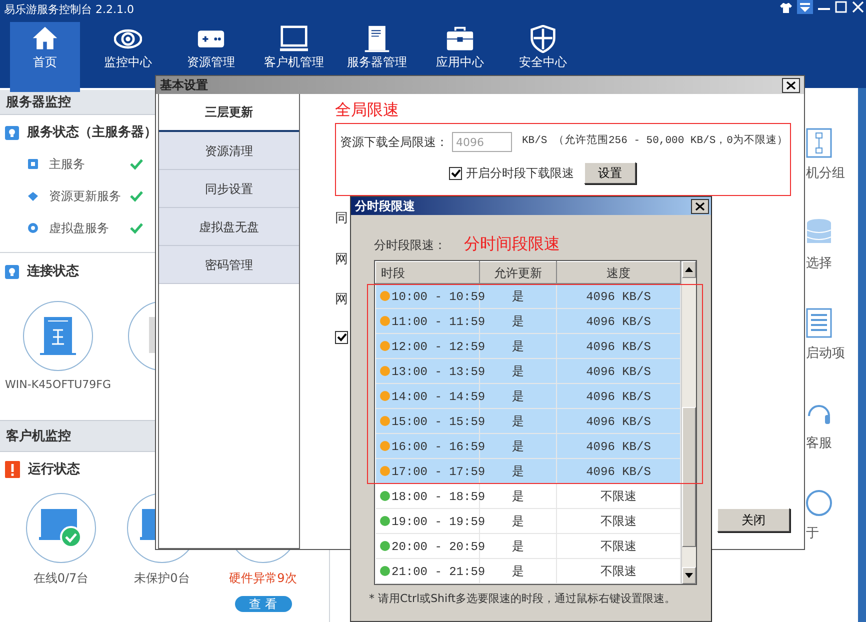 The height and width of the screenshot is (622, 866). Describe the element at coordinates (439, 397) in the screenshot. I see `table-cell: 14:00 - 14:59` at that location.